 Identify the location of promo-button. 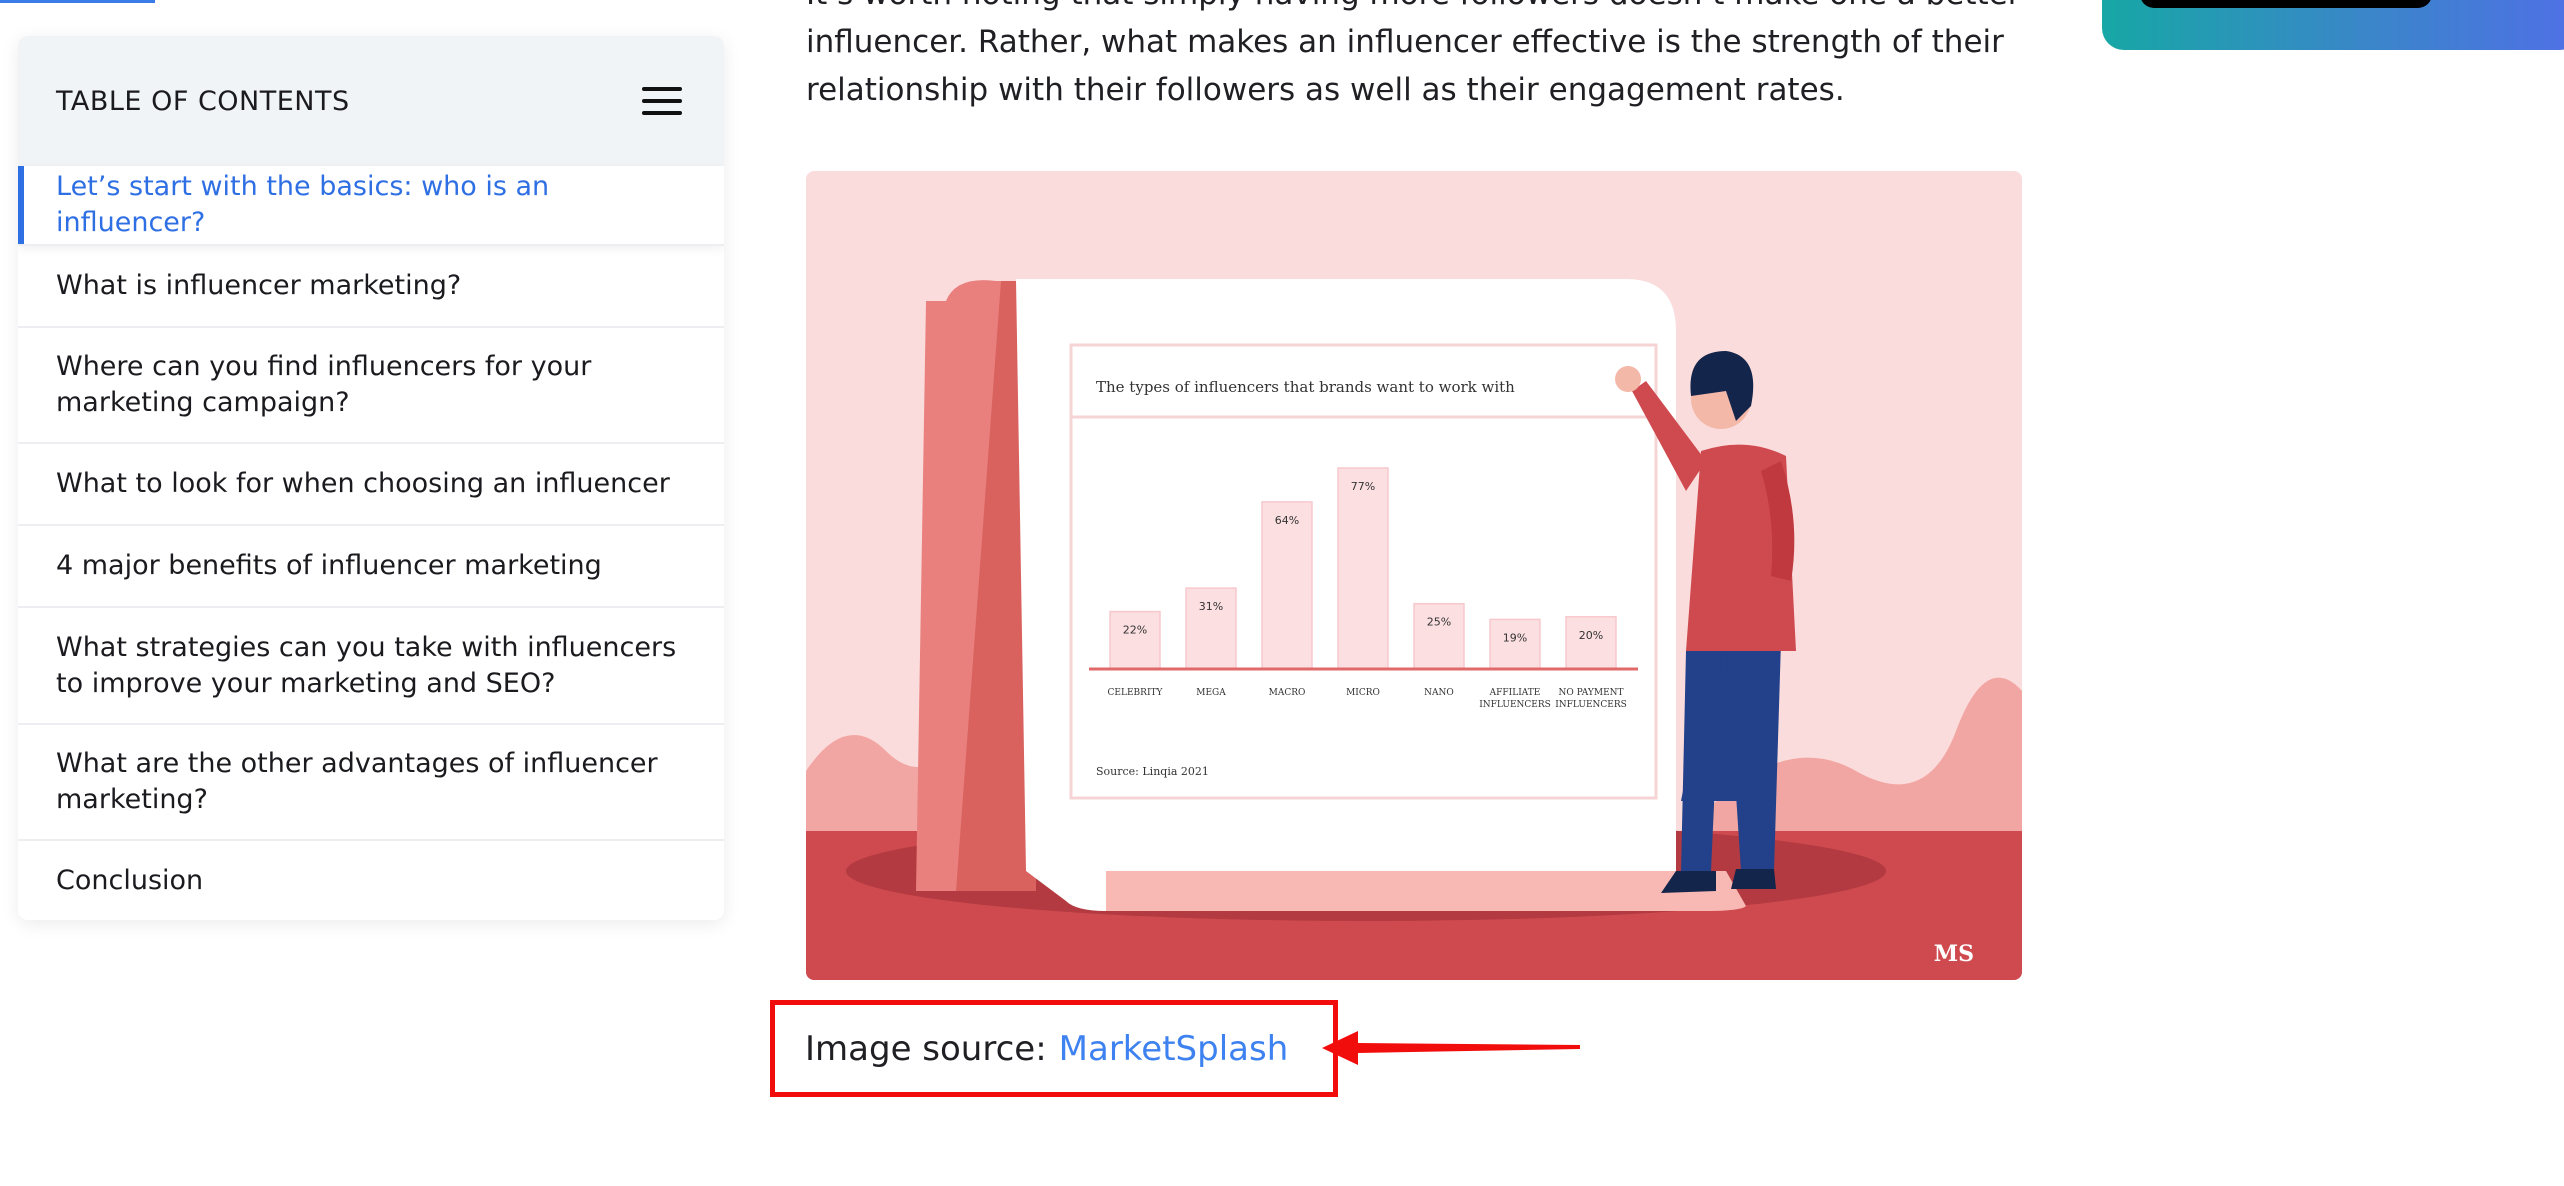
(2286, 4).